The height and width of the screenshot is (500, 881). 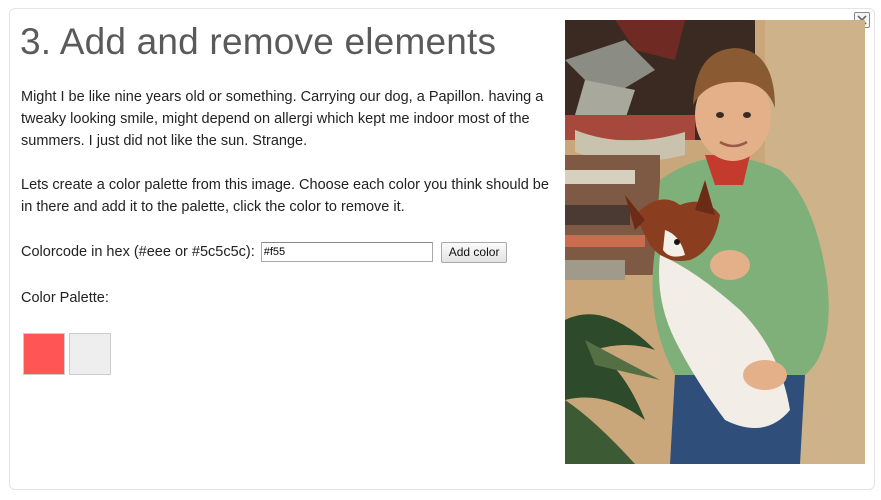 I want to click on add-color-button: Add color, so click(x=474, y=252).